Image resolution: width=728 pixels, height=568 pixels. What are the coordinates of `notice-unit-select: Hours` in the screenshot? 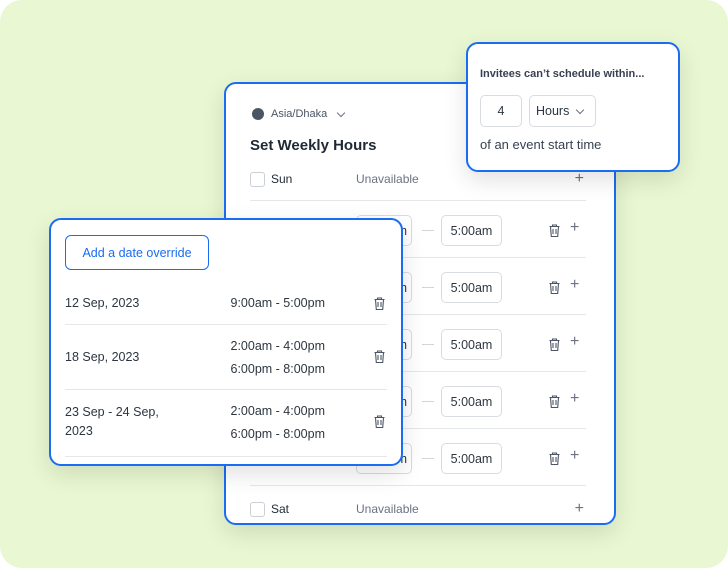 It's located at (562, 111).